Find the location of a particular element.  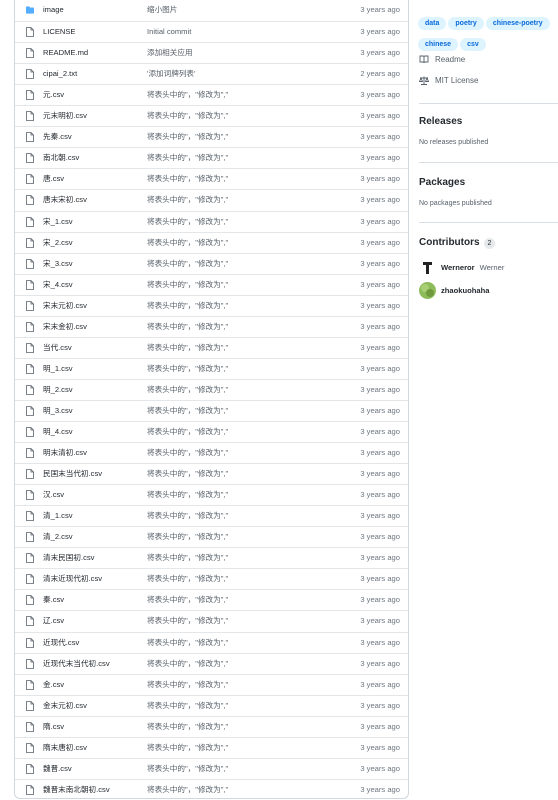

file-row: image 缩小图片 3 years ago is located at coordinates (211, 10).